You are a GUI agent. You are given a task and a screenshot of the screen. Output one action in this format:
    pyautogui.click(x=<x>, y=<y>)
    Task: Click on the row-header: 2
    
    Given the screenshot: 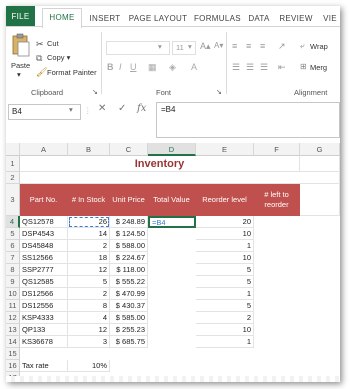 What is the action you would take?
    pyautogui.click(x=13, y=178)
    